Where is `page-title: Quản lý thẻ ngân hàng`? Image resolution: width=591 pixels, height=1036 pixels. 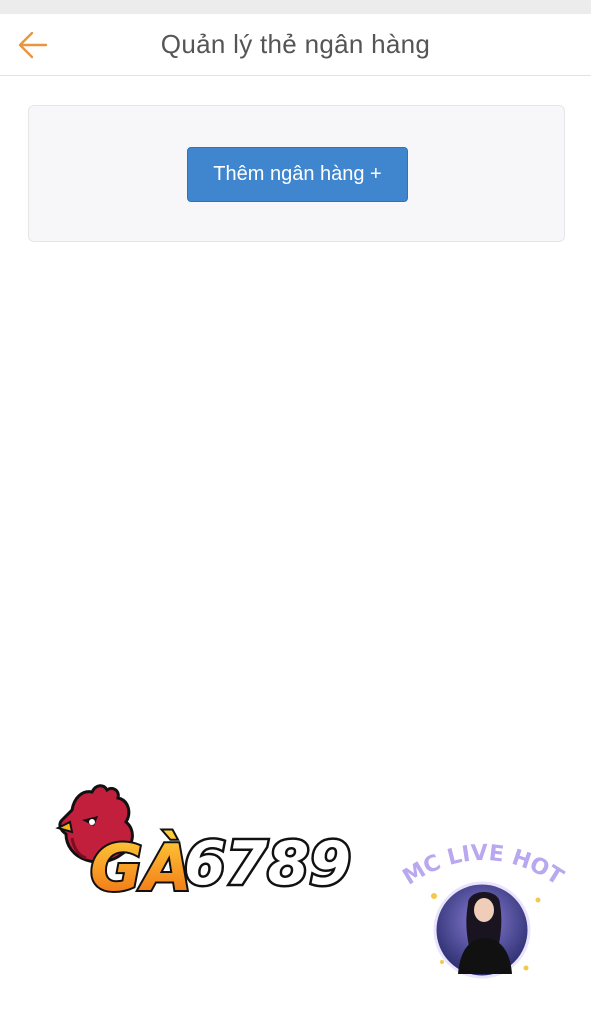 page-title: Quản lý thẻ ngân hàng is located at coordinates (295, 44).